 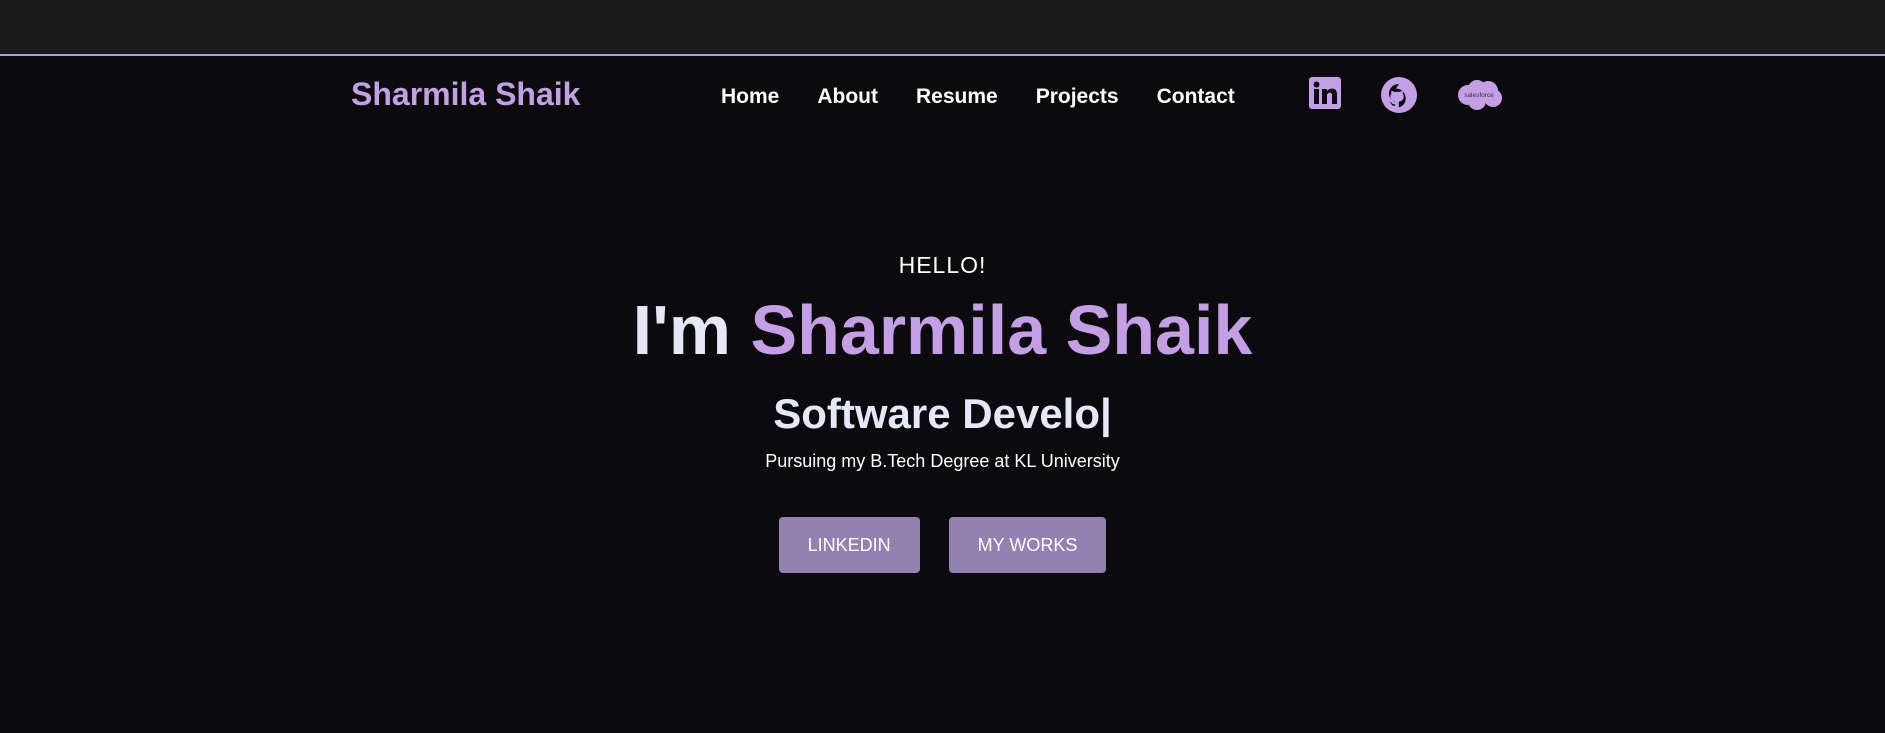 What do you see at coordinates (849, 545) in the screenshot?
I see `linkedin-button: LINKEDIN` at bounding box center [849, 545].